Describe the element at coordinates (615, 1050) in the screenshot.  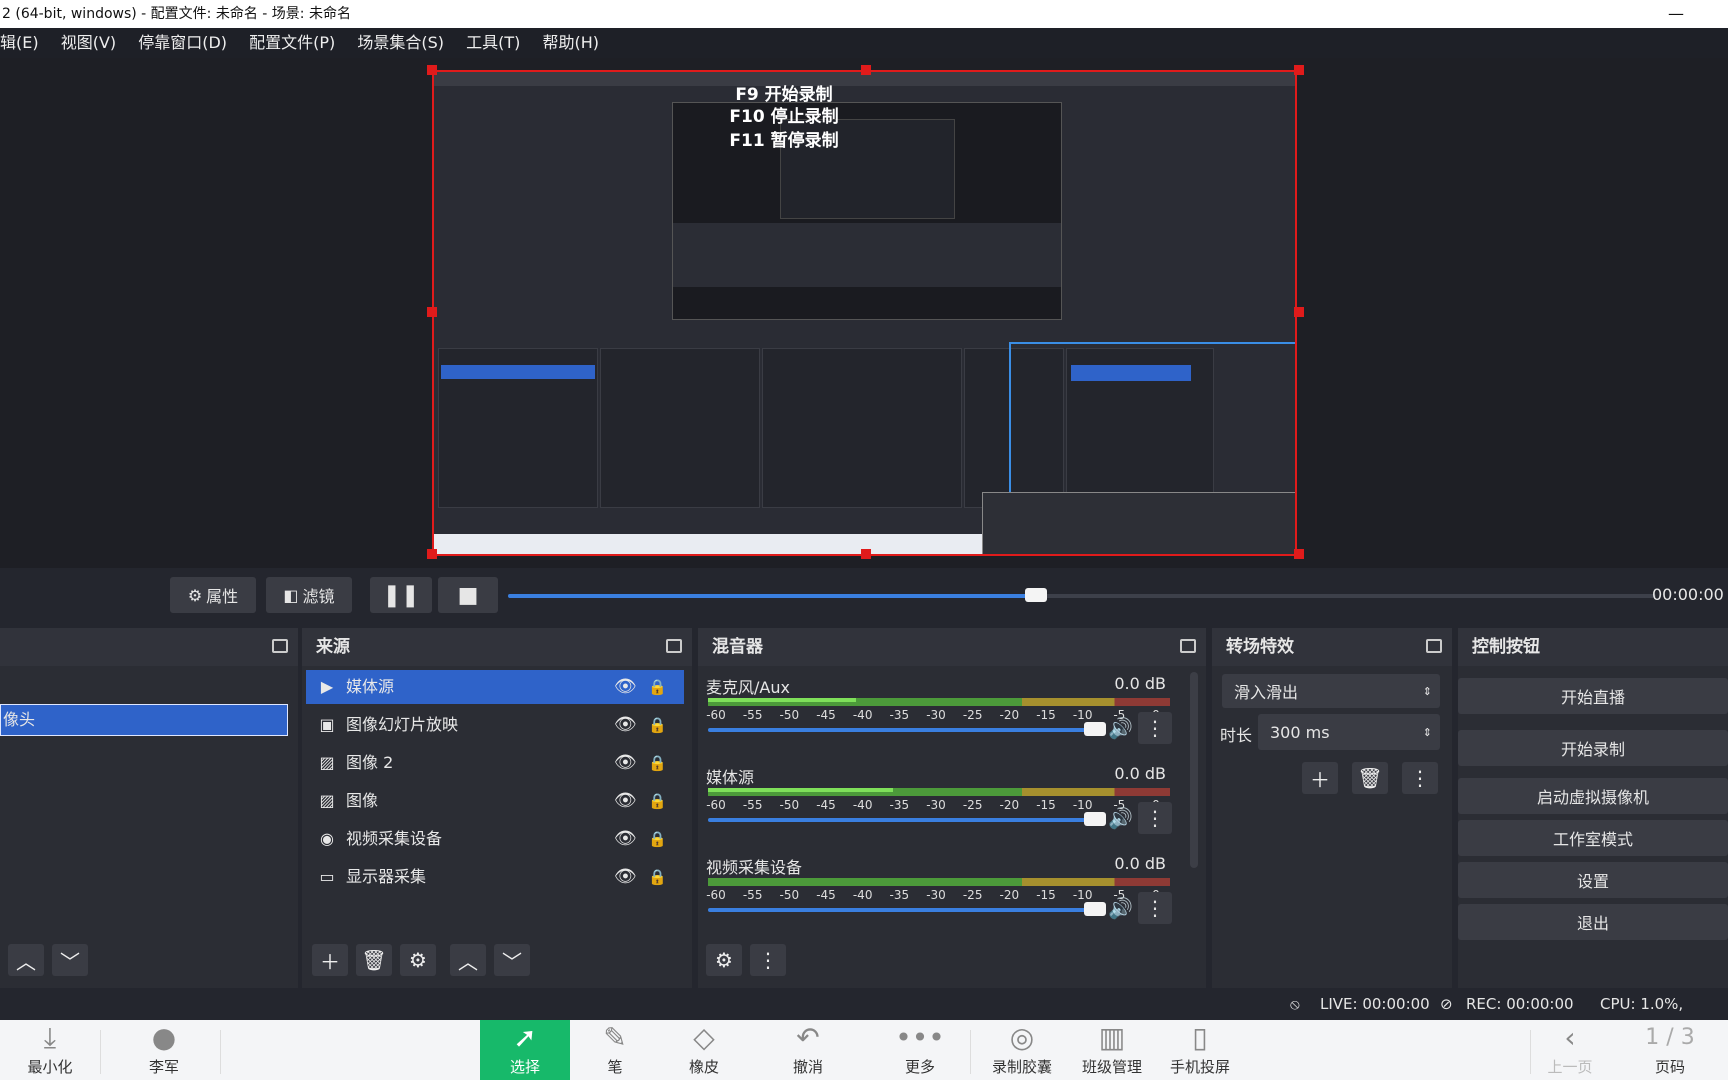
I see `pen-tool: ✎ 笔` at that location.